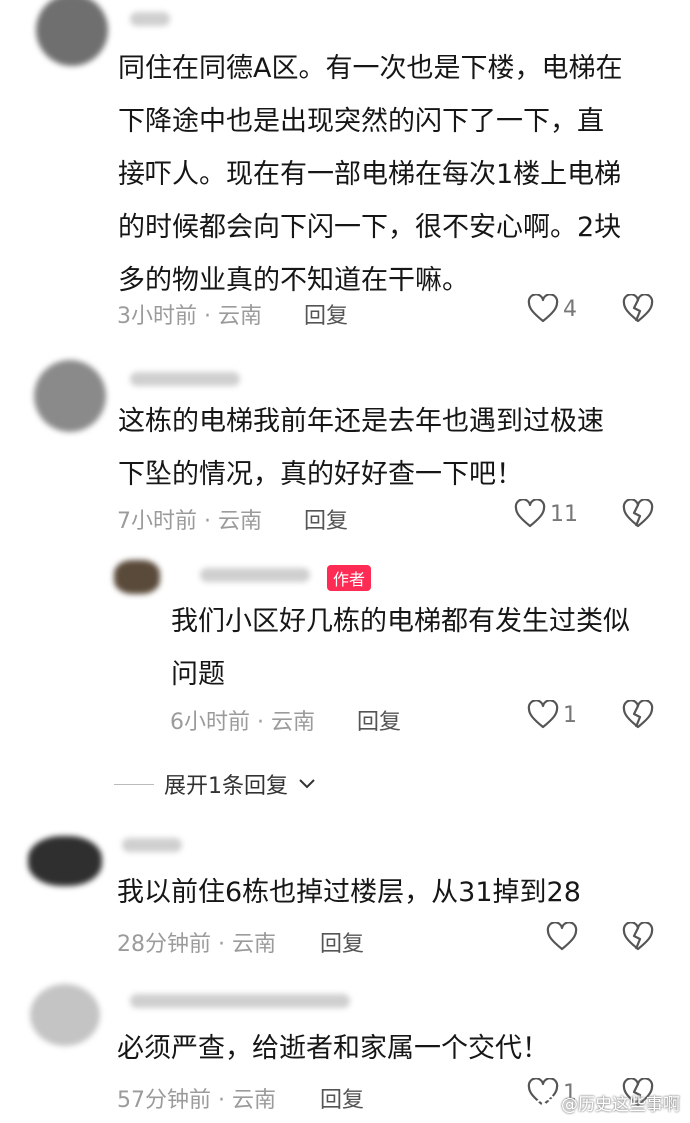 The image size is (690, 1123). I want to click on comment-time-location: 3小时前 · 云南, so click(189, 316).